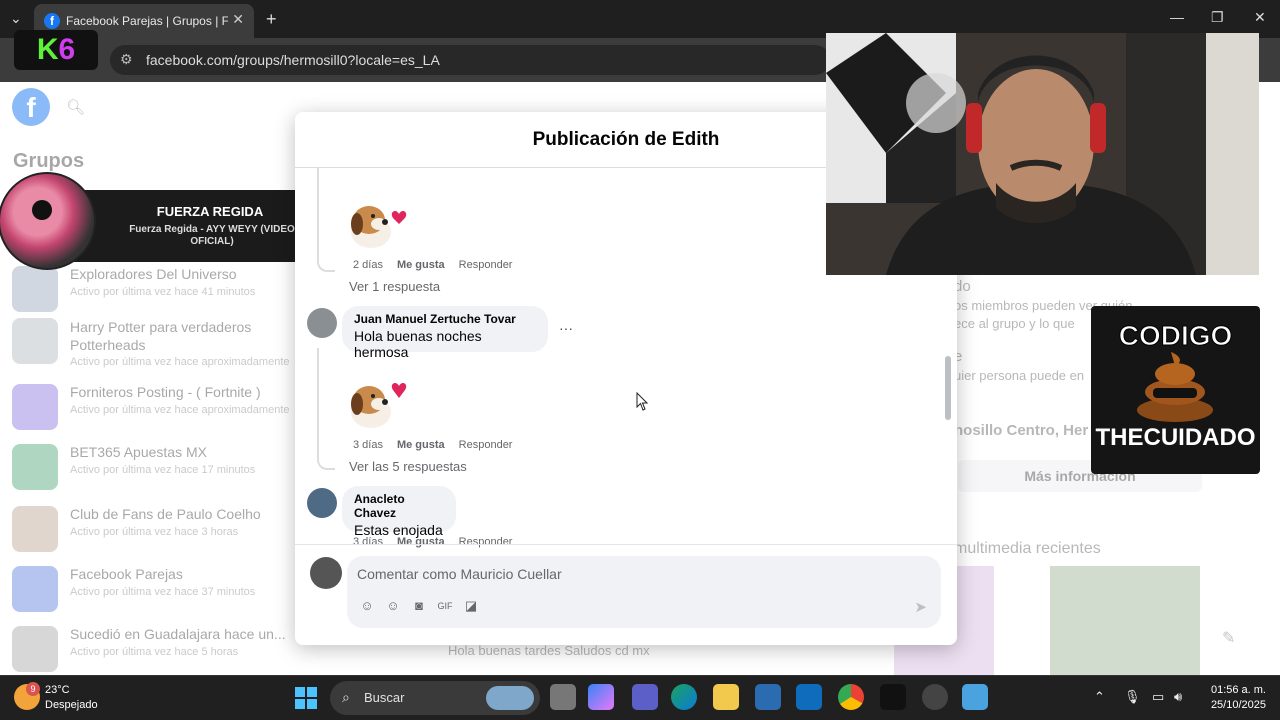 The width and height of the screenshot is (1280, 720). Describe the element at coordinates (1238, 698) in the screenshot. I see `system-clock: 01:56 a. m. 25/10/2025` at that location.